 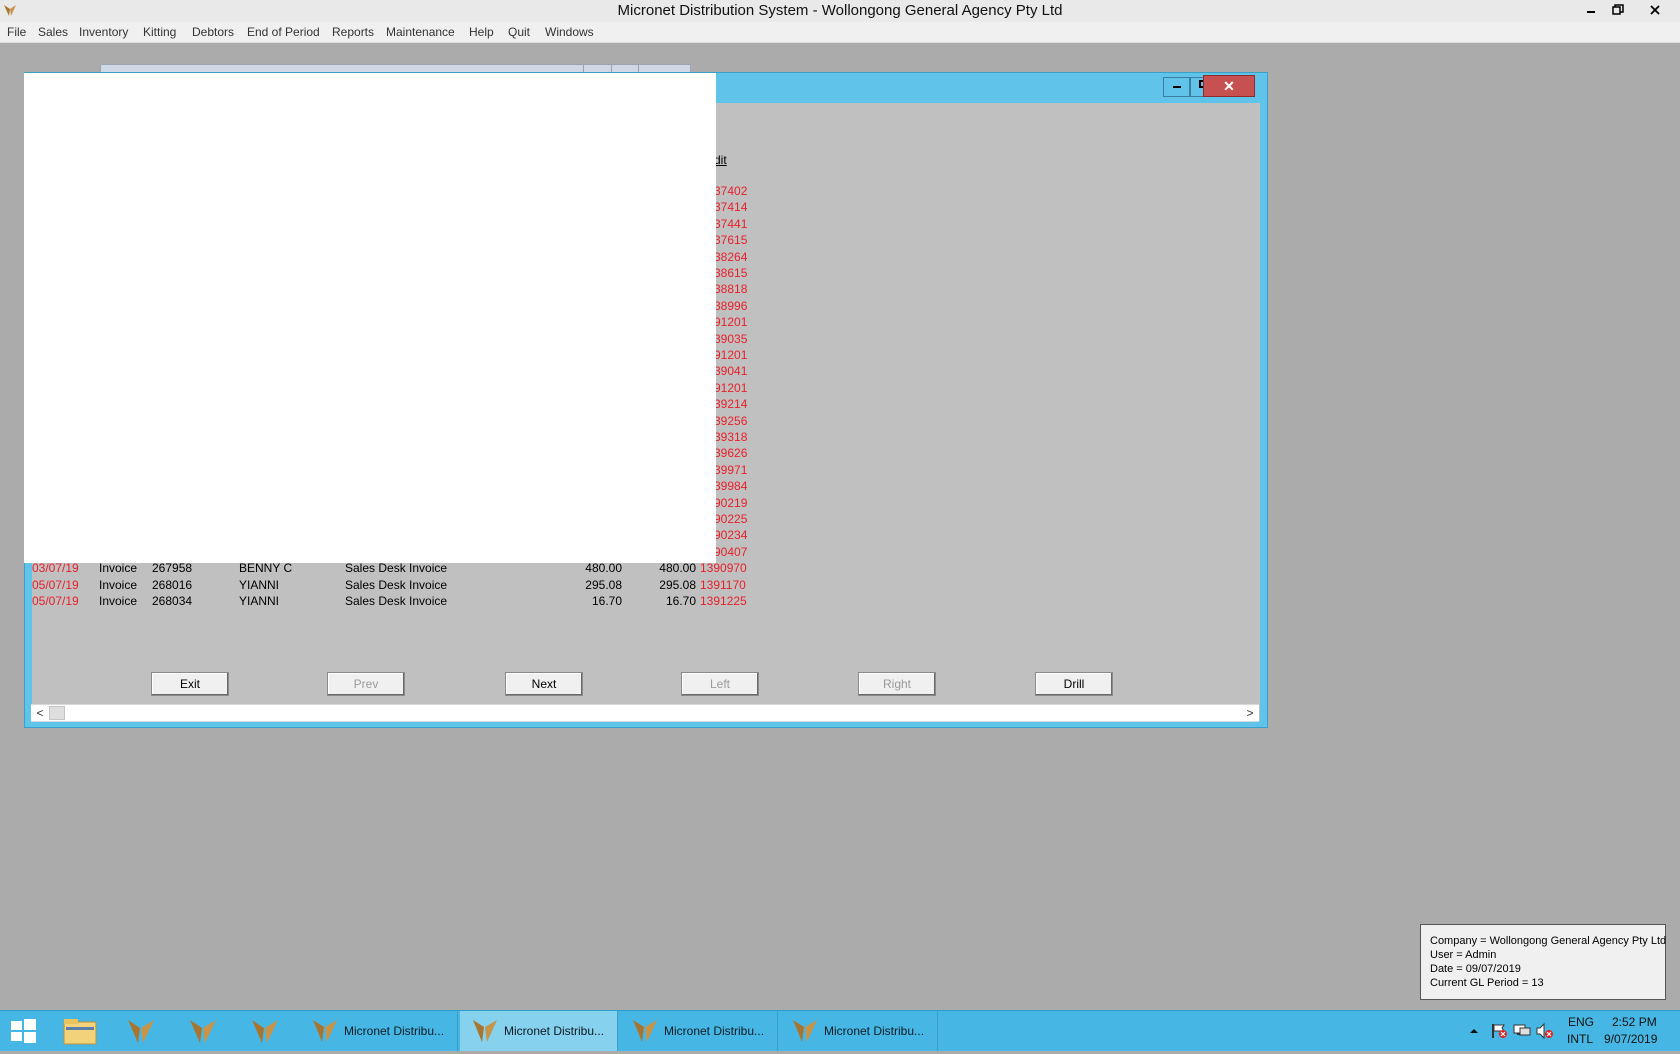 I want to click on menu-debtors: Debtors, so click(x=213, y=32).